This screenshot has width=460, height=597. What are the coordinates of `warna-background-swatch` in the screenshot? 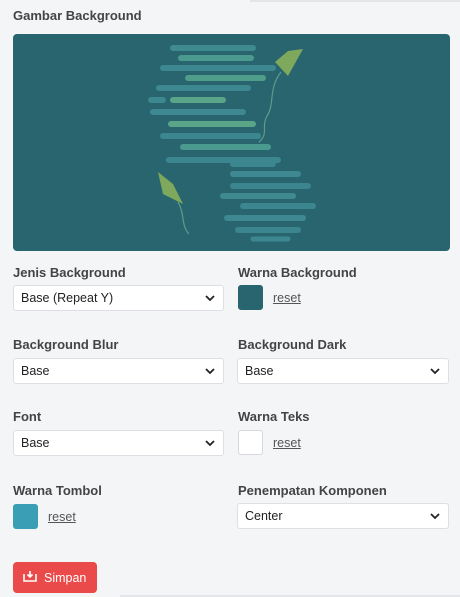 It's located at (250, 297).